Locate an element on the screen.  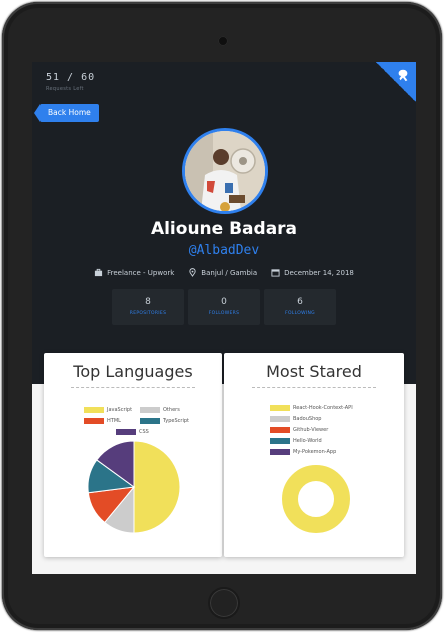
stat-followers: 0 FOLLOWERS is located at coordinates (224, 307).